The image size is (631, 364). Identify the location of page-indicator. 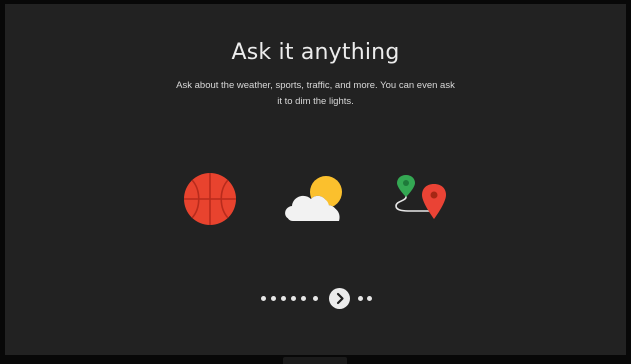
(319, 298).